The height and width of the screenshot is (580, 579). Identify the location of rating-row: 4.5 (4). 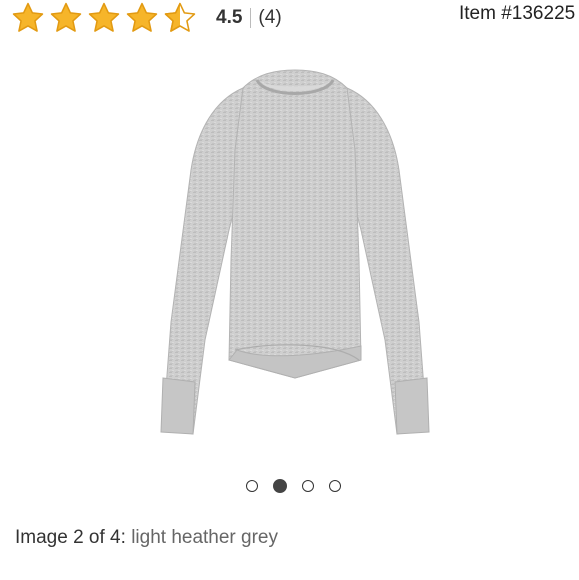
(141, 18).